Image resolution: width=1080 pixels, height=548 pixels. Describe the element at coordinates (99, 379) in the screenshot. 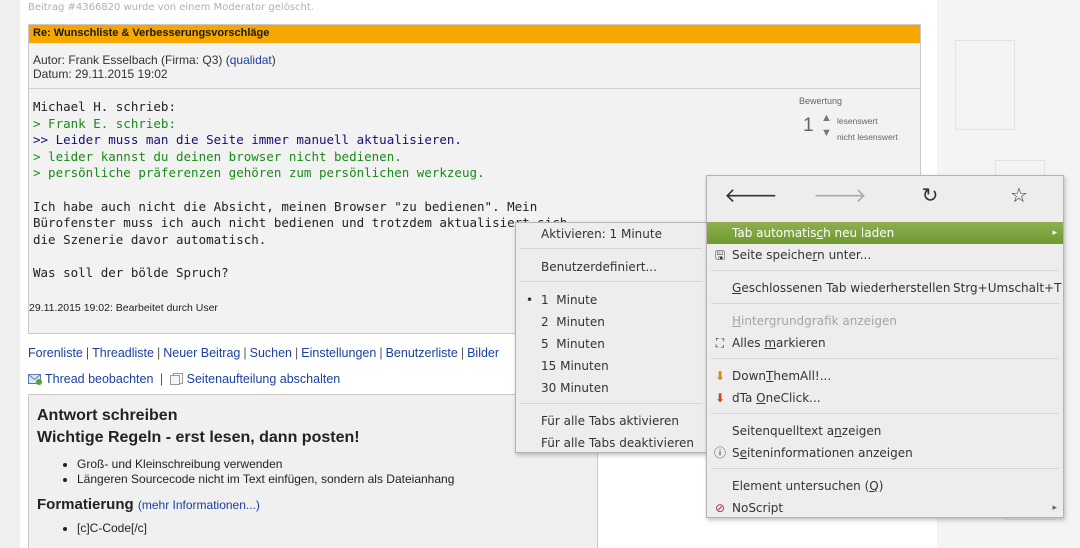

I see `watch-thread-link: Thread beobachten` at that location.